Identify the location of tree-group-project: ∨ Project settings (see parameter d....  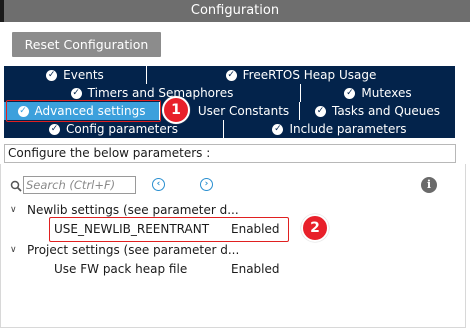
(233, 250).